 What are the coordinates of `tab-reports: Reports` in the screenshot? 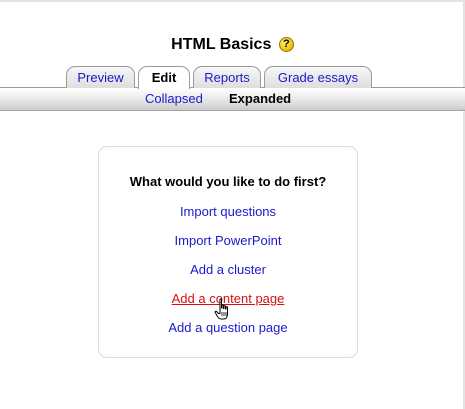 It's located at (227, 77).